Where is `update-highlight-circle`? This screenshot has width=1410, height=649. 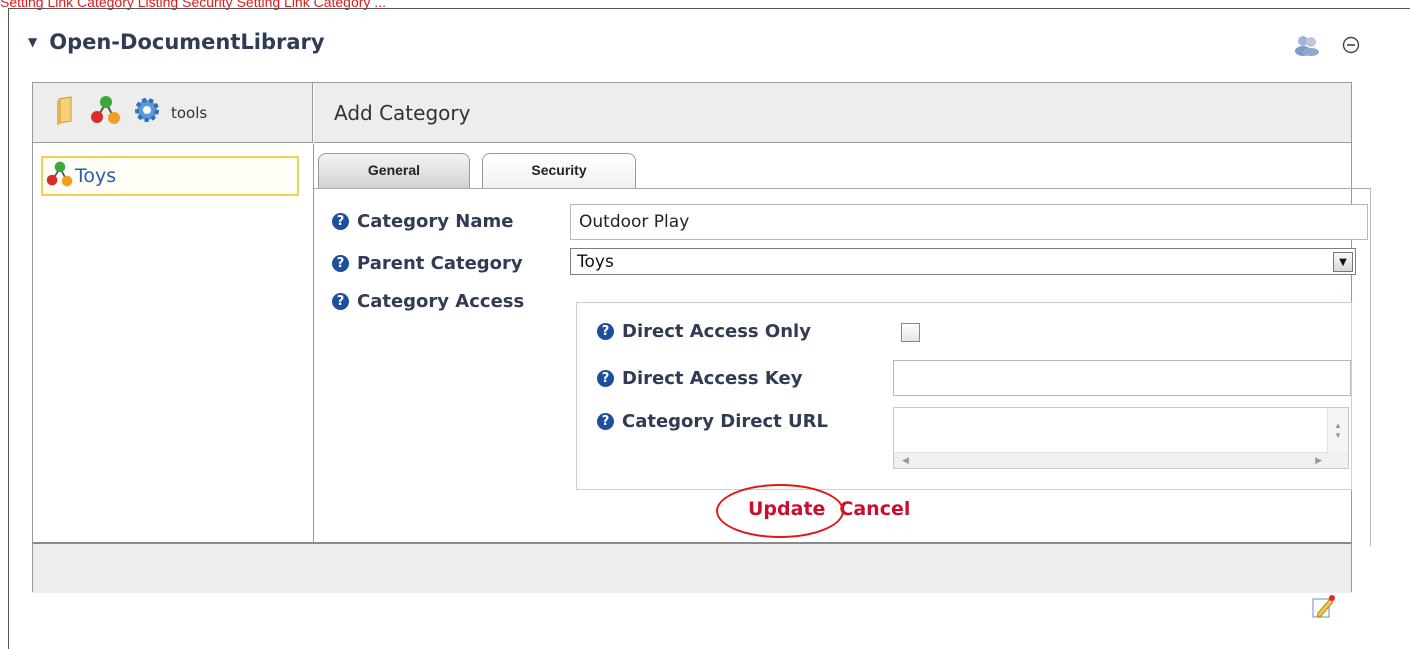
update-highlight-circle is located at coordinates (780, 511).